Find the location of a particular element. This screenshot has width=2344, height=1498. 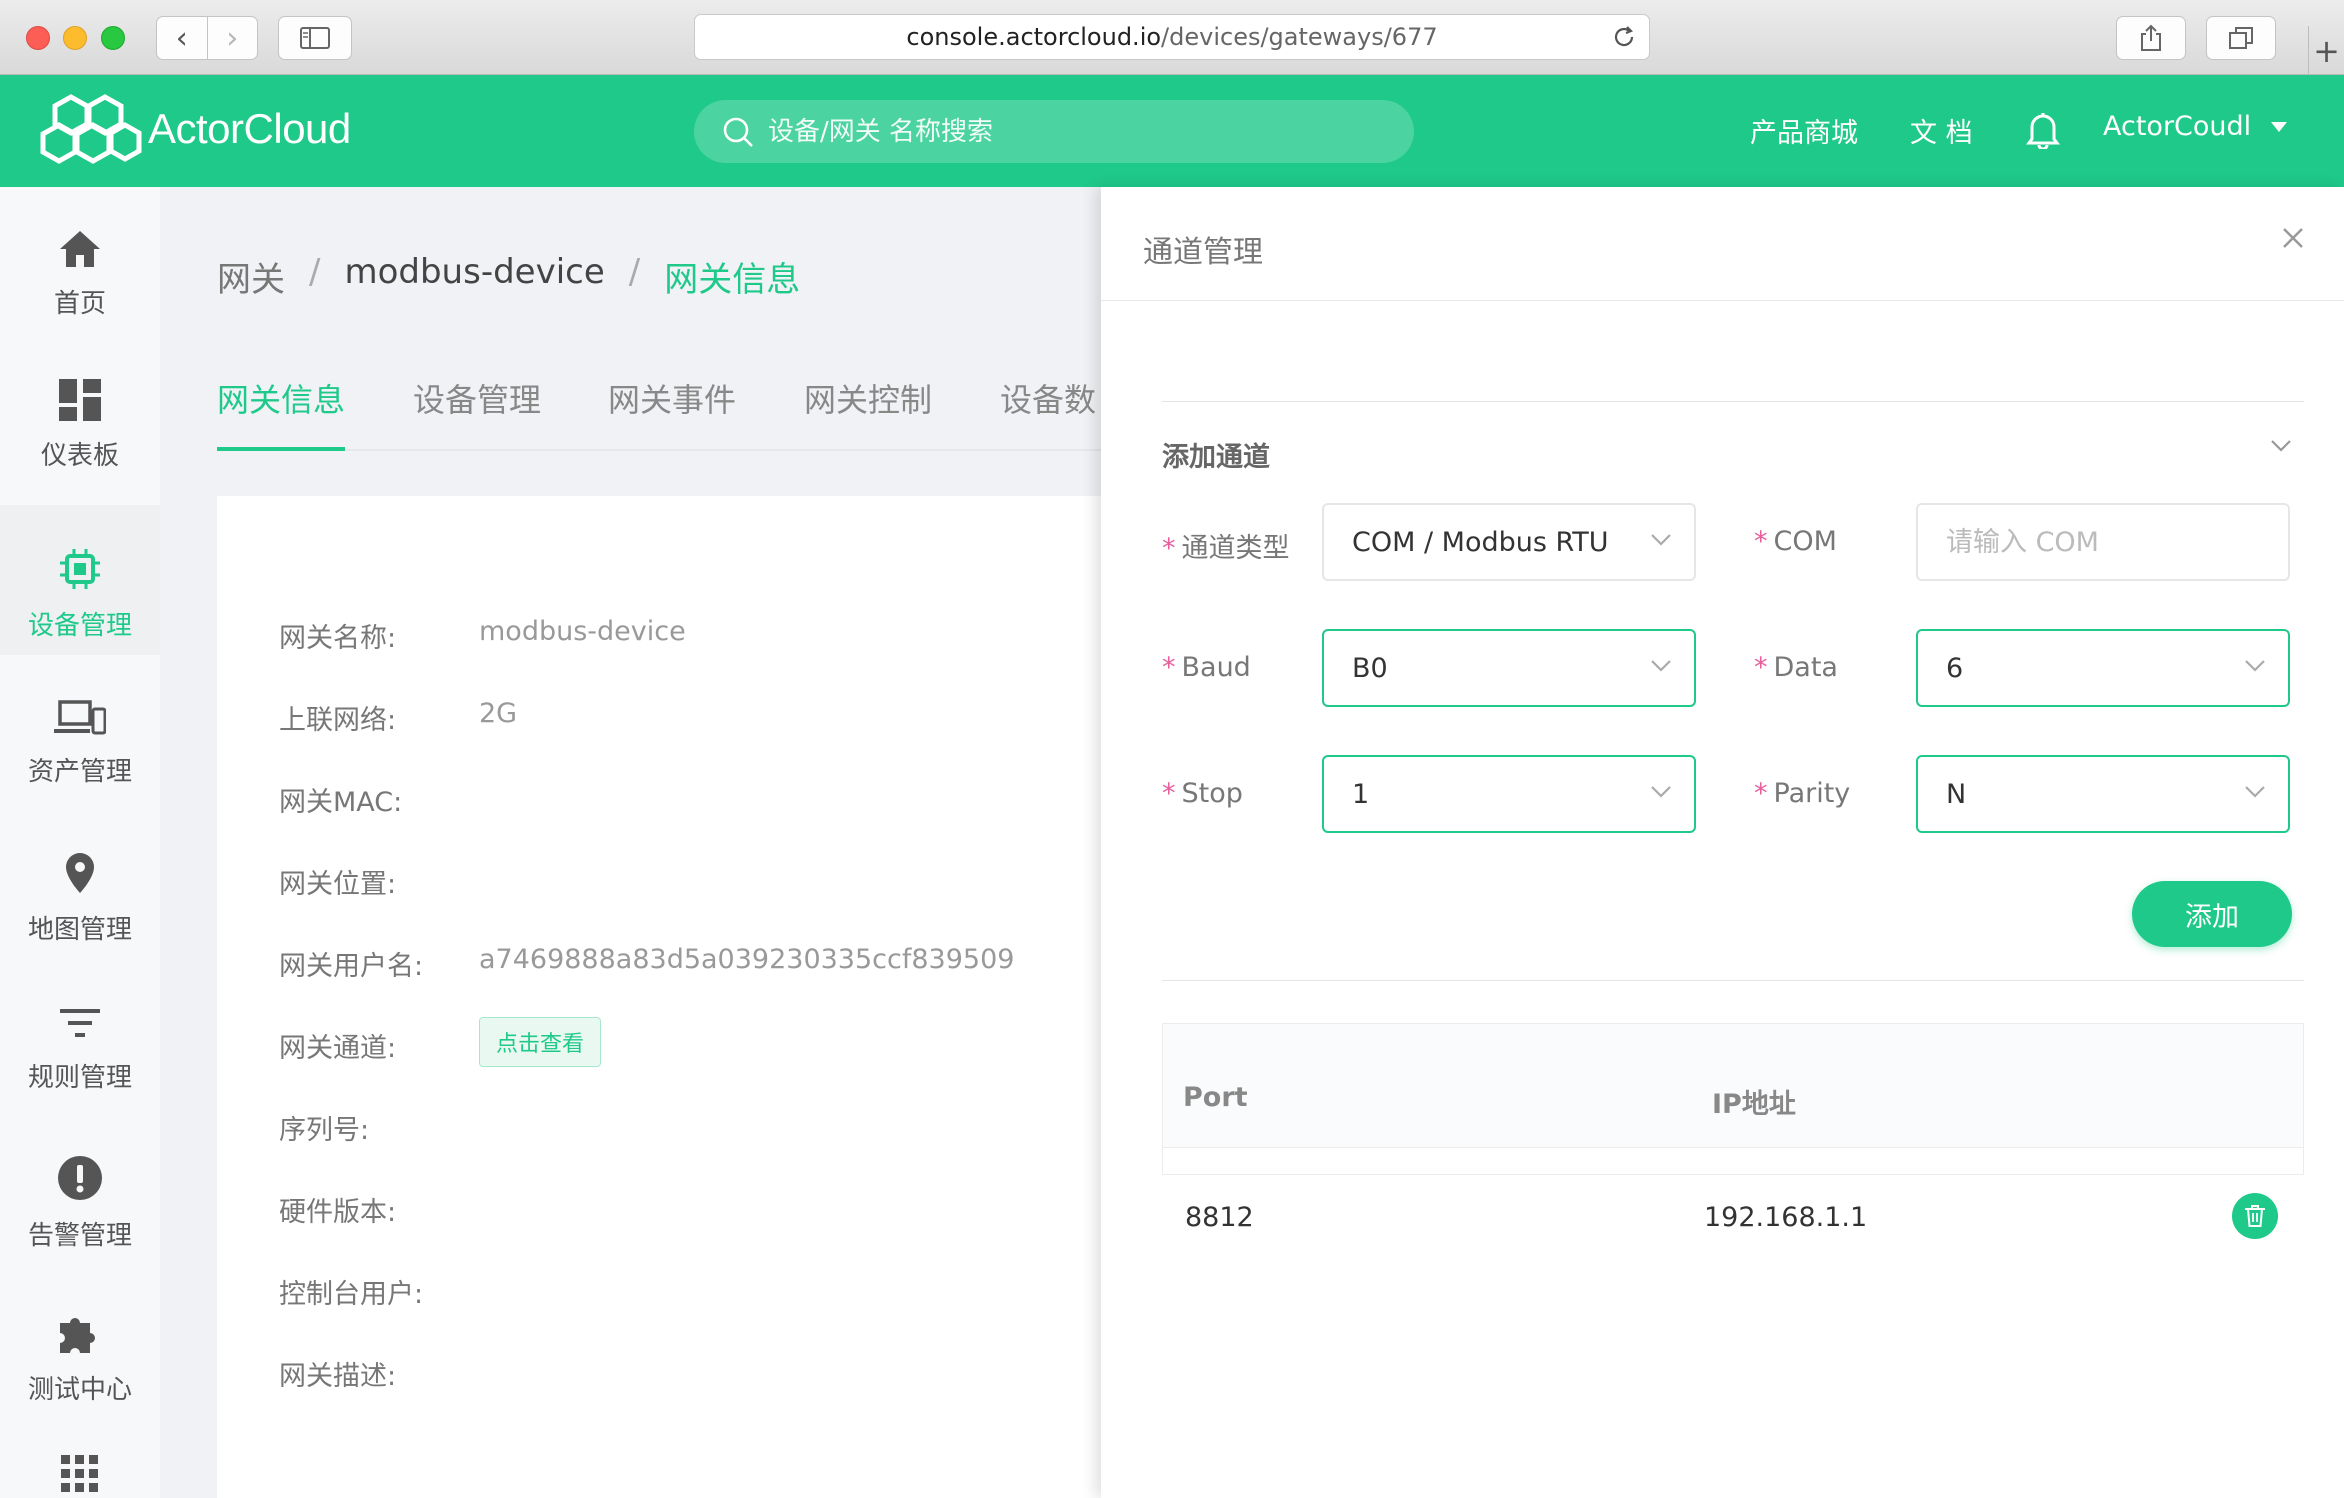

logo: ActorCloud is located at coordinates (194, 129).